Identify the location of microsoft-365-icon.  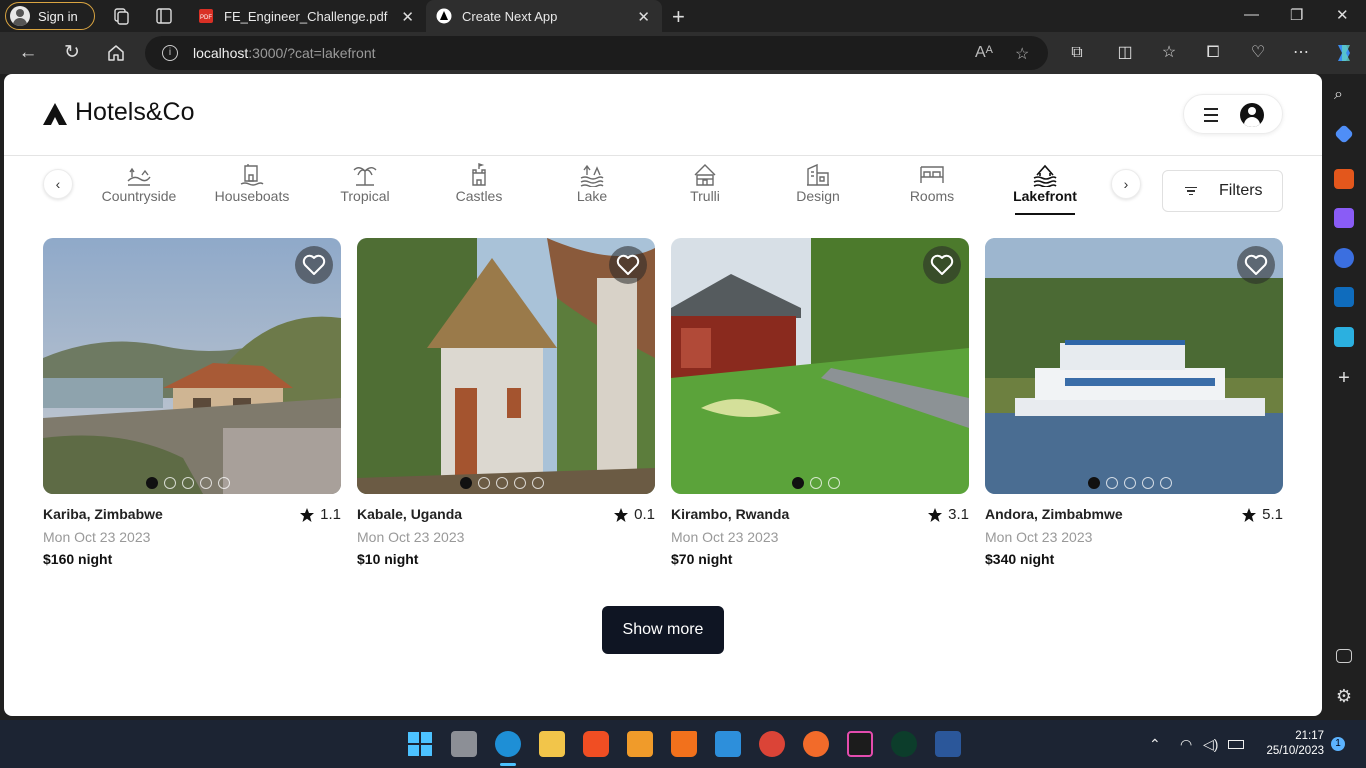
(1344, 258).